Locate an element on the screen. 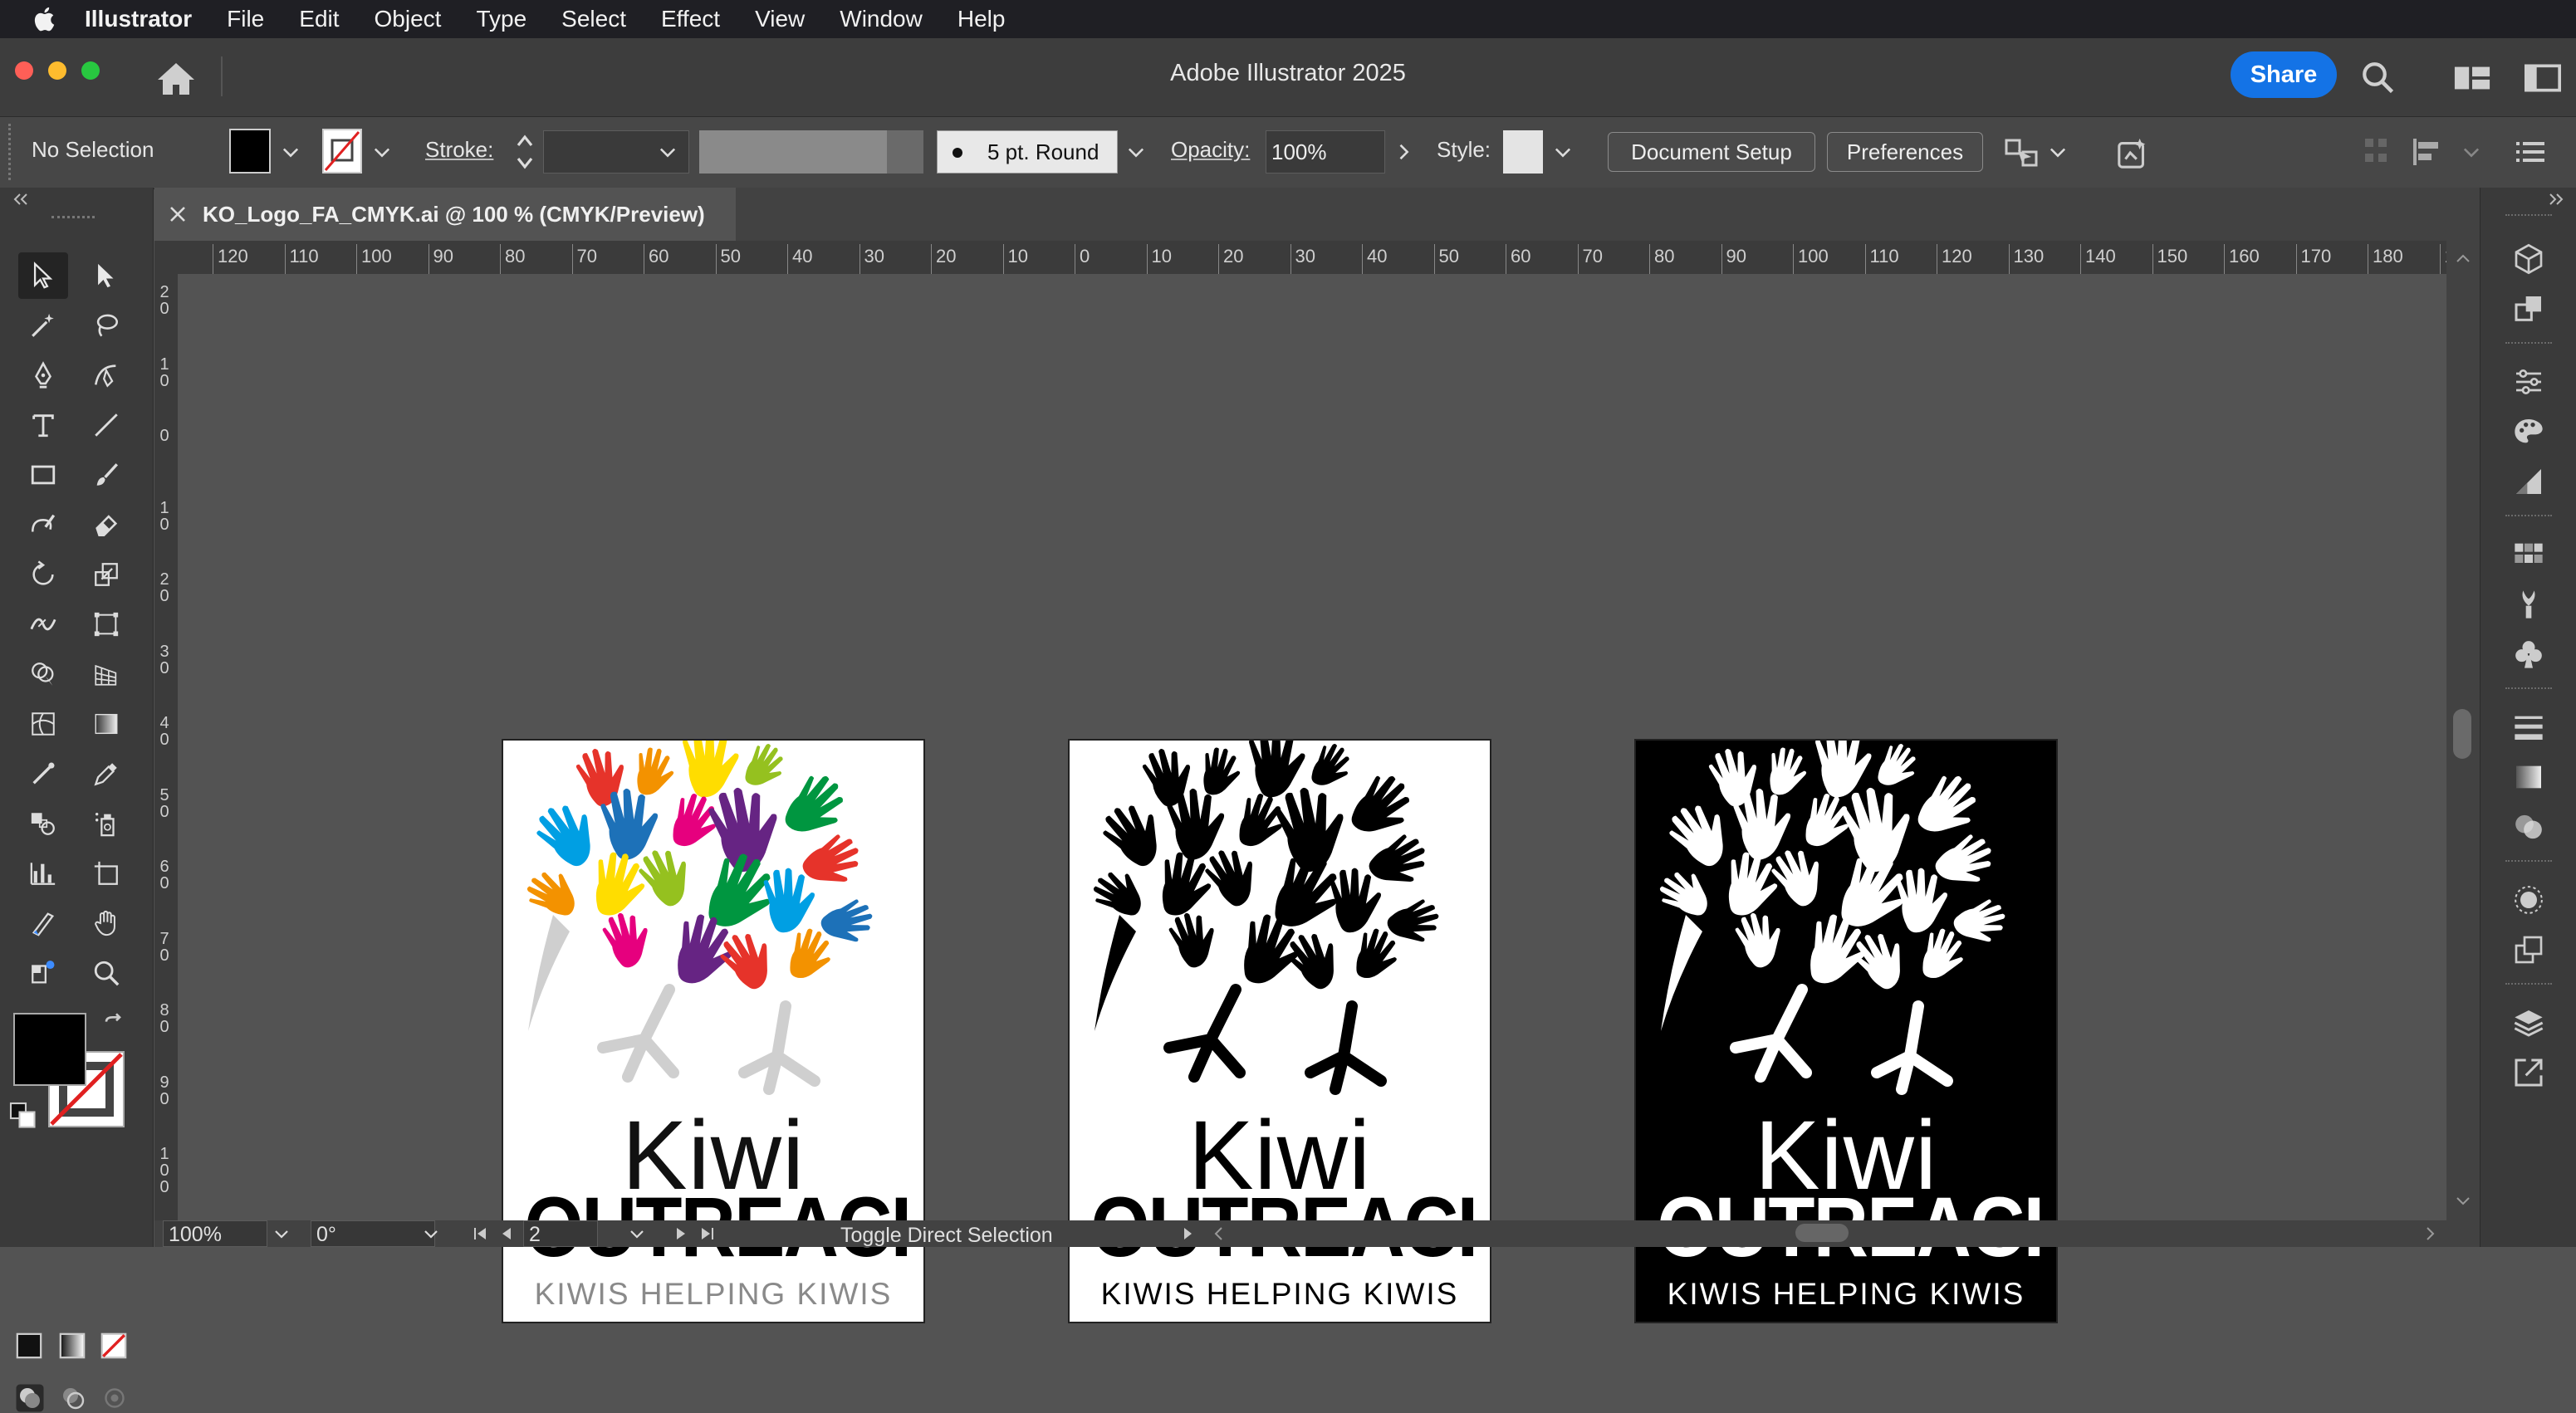 The height and width of the screenshot is (1413, 2576). default-fill-stroke-icon is located at coordinates (23, 1116).